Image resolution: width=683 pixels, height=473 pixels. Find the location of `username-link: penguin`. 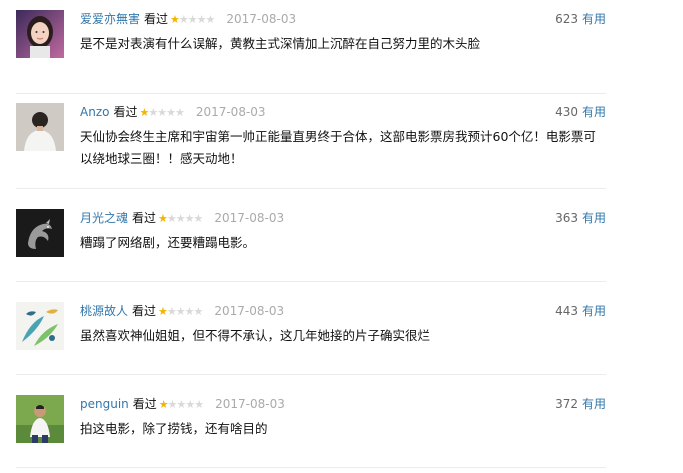

username-link: penguin is located at coordinates (104, 404).